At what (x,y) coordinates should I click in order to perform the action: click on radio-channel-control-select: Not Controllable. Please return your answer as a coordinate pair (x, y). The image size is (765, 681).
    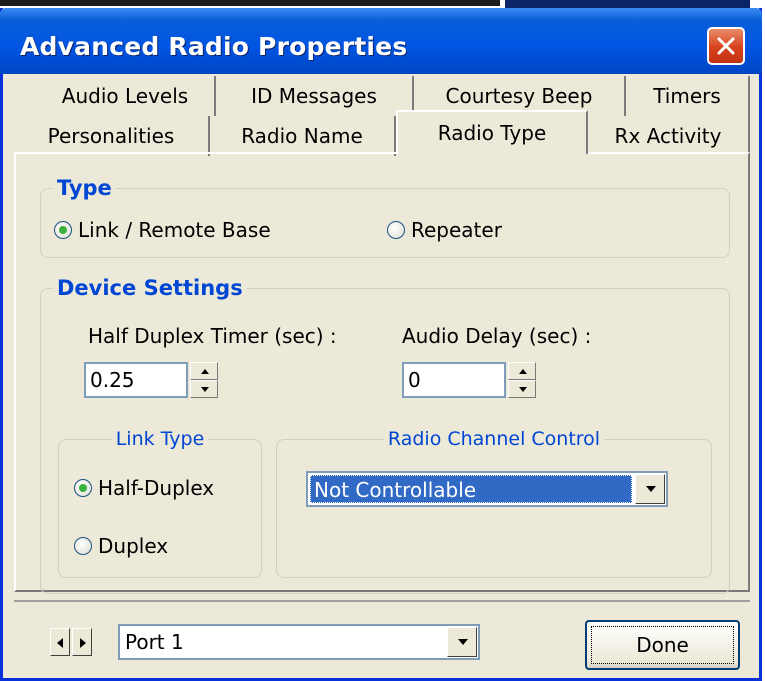
    Looking at the image, I should click on (487, 489).